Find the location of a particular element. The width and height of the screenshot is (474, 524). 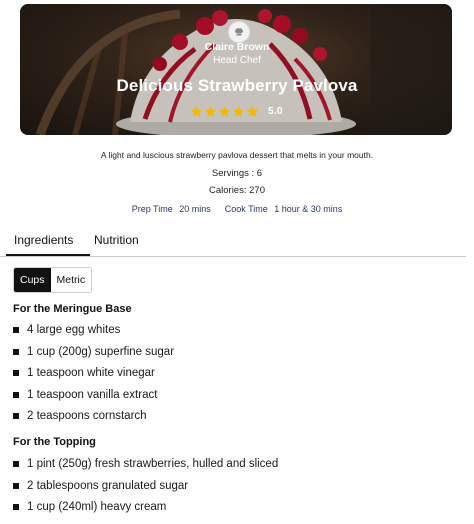

section-title: For the Topping is located at coordinates (54, 442).